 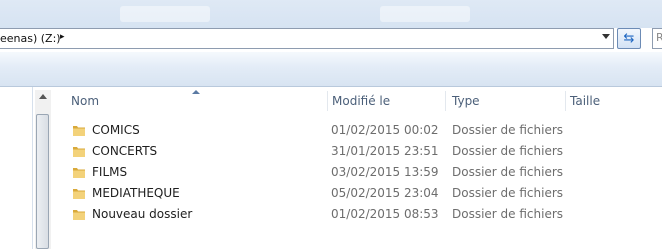 I want to click on scrollbar-thumb, so click(x=42, y=181).